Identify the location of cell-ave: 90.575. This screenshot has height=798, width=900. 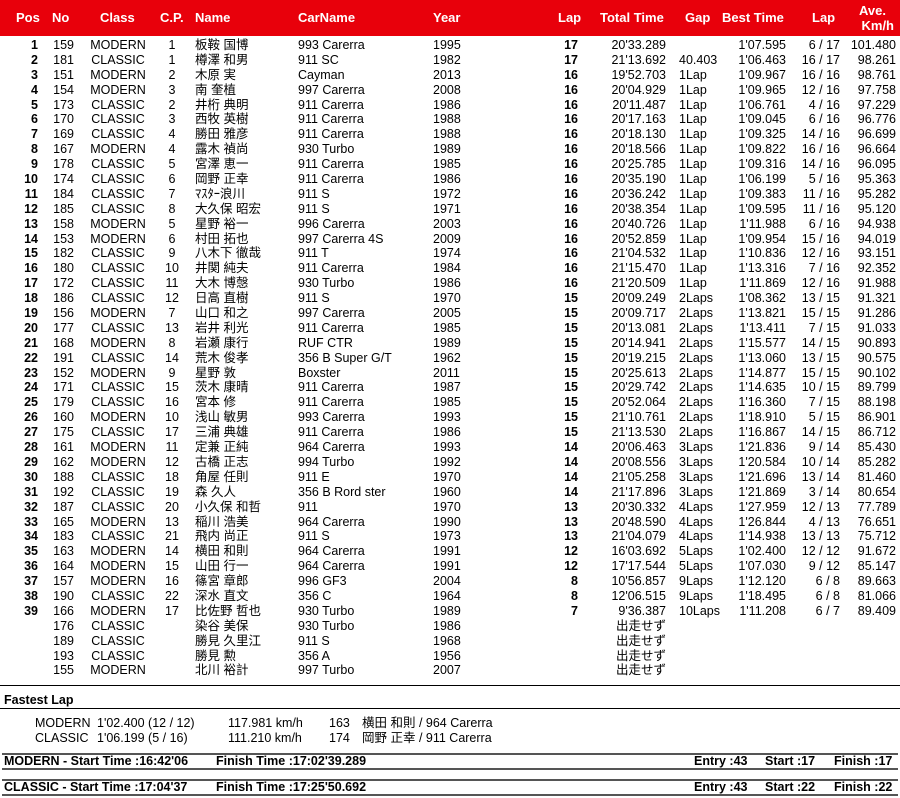
(876, 357).